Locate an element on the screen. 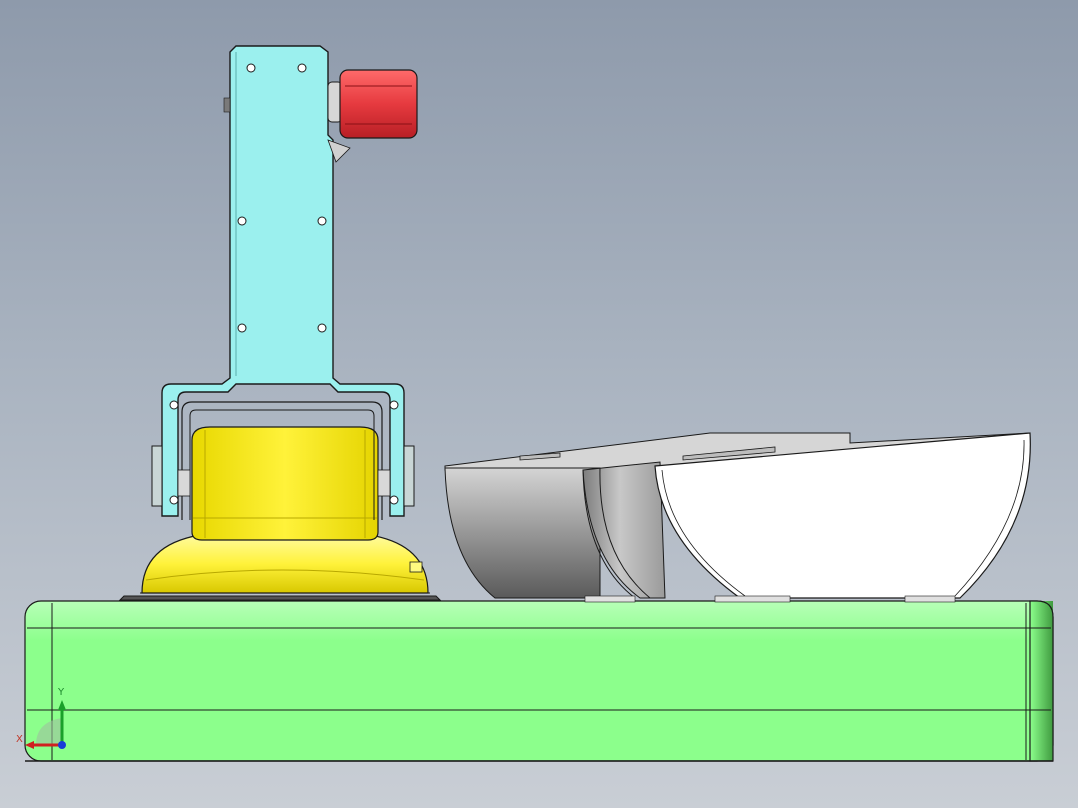  y-axis-label: Y is located at coordinates (61, 692).